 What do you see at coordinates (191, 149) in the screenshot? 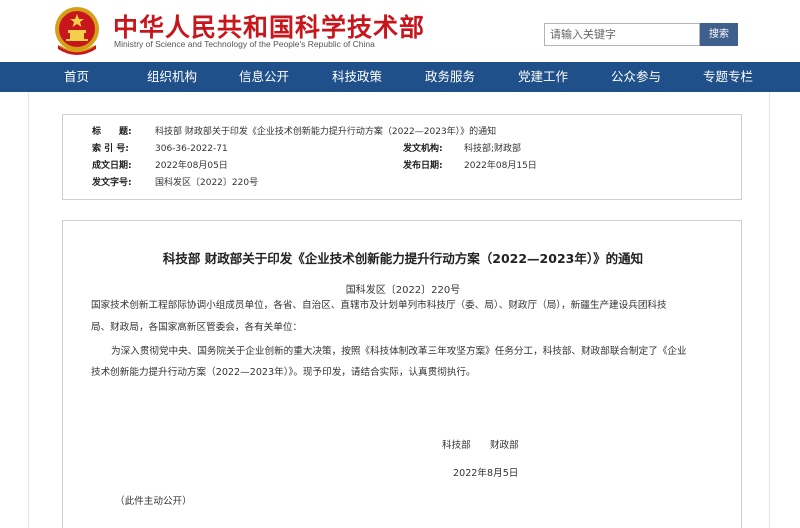
I see `meta-index-value: 306-36-2022-71` at bounding box center [191, 149].